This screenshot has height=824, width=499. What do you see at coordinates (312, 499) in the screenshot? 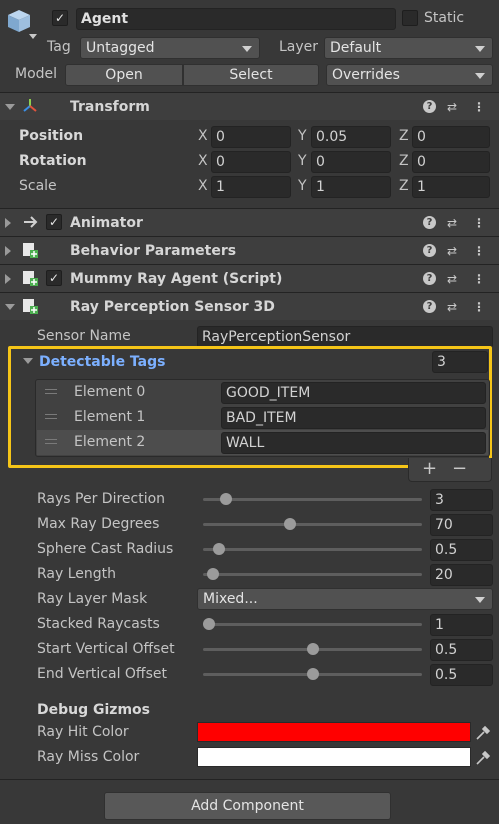
I see `rays-per-direction-slider-track` at bounding box center [312, 499].